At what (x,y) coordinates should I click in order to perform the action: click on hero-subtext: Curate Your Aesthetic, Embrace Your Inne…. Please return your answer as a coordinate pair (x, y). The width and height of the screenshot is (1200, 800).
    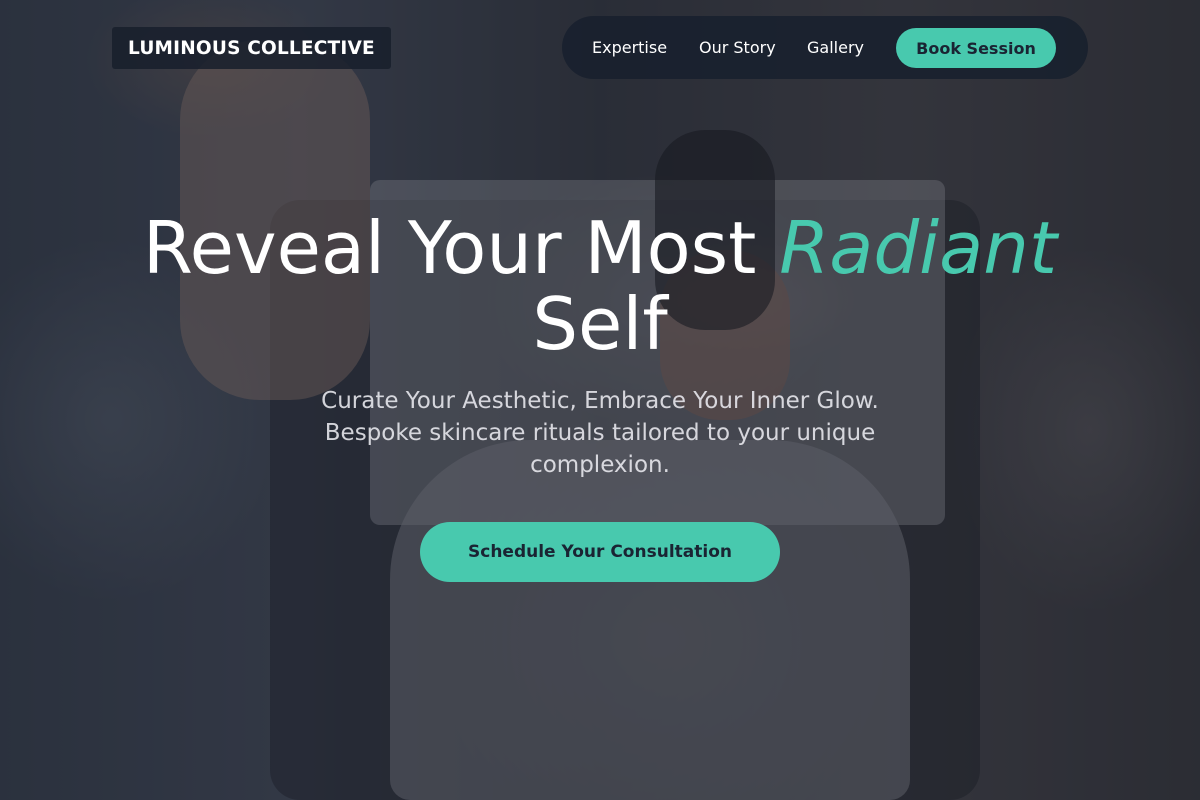
    Looking at the image, I should click on (600, 433).